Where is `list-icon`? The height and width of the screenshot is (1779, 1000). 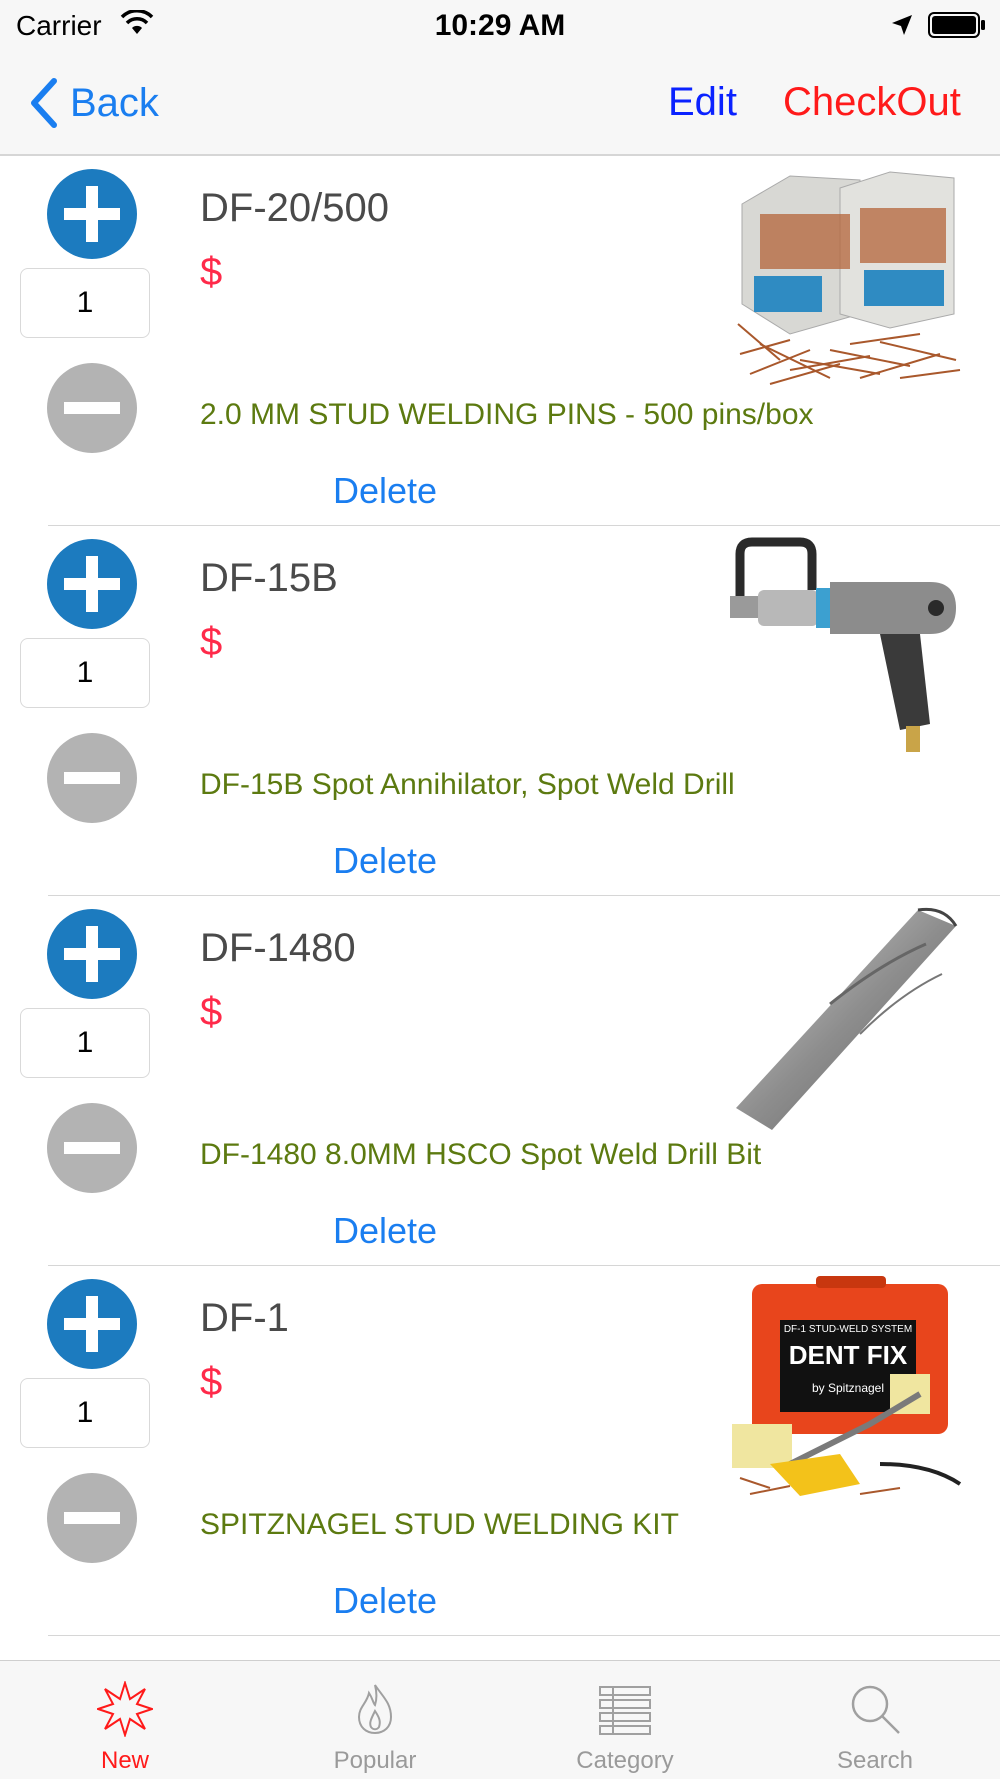
list-icon is located at coordinates (625, 1710).